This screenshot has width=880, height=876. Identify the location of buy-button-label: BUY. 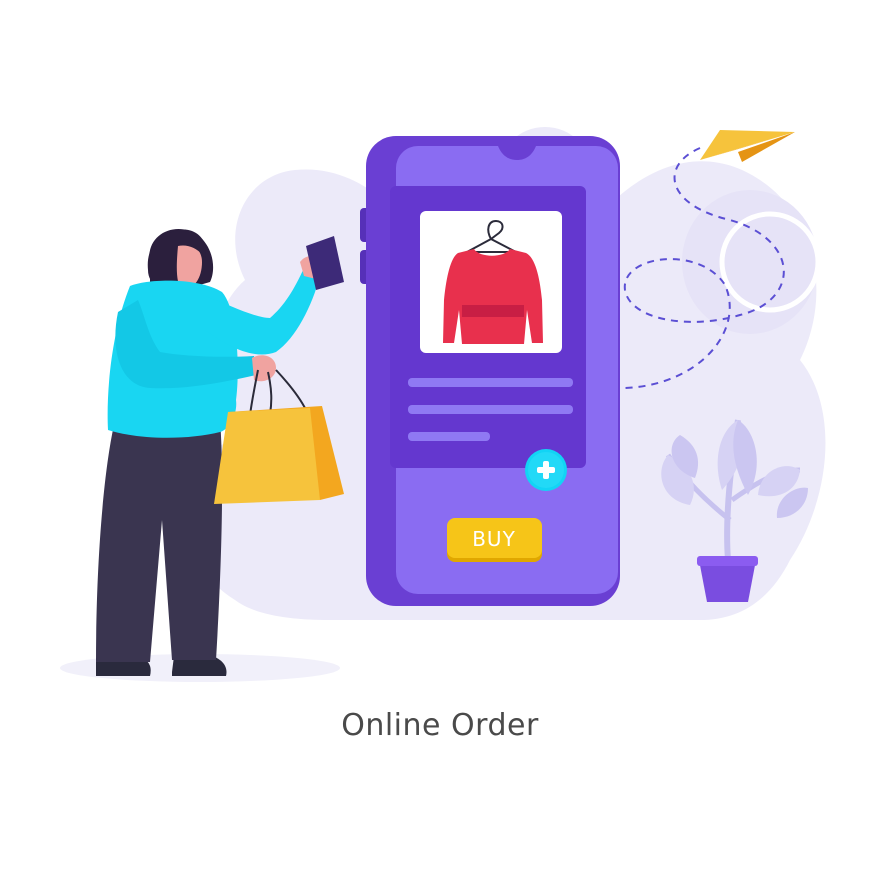
(494, 539).